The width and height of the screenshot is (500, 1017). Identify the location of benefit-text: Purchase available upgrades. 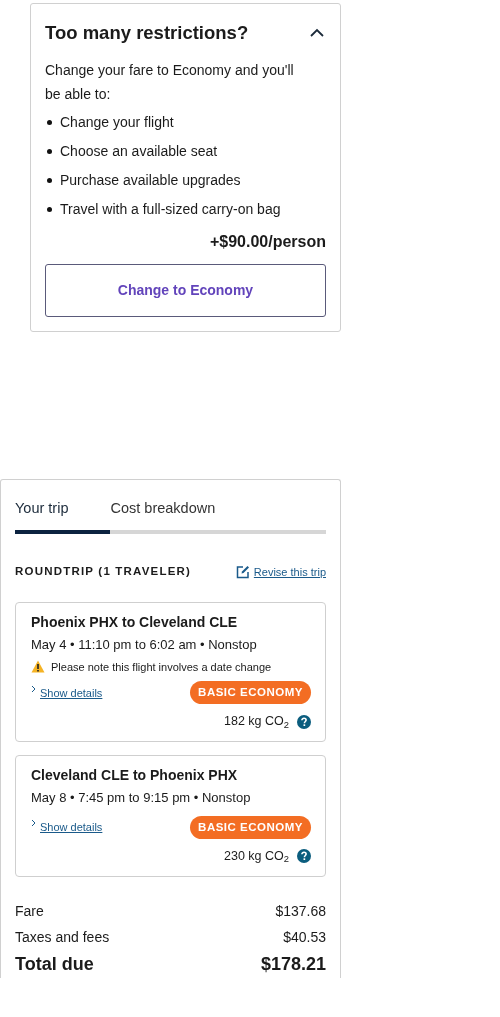
(150, 181).